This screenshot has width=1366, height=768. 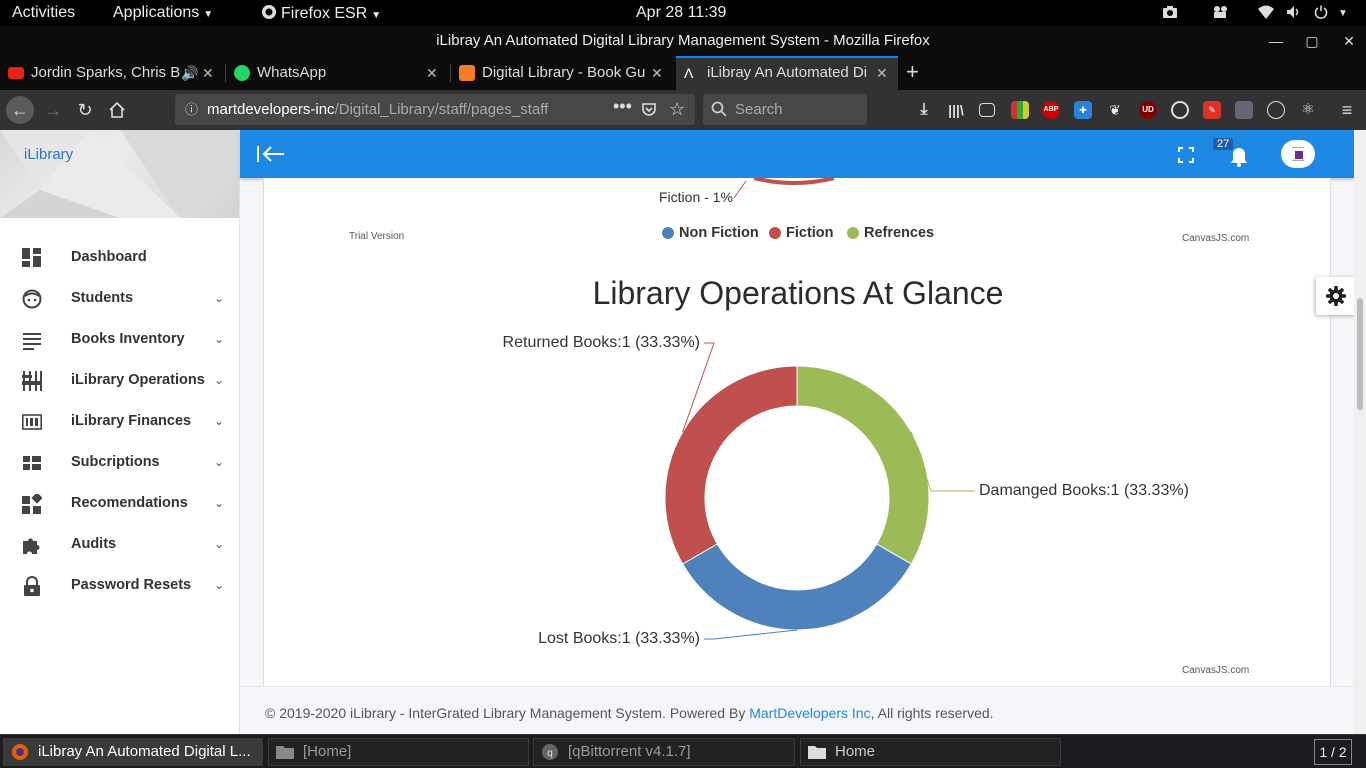 What do you see at coordinates (1115, 110) in the screenshot?
I see `gnome-extension-icon: ❦` at bounding box center [1115, 110].